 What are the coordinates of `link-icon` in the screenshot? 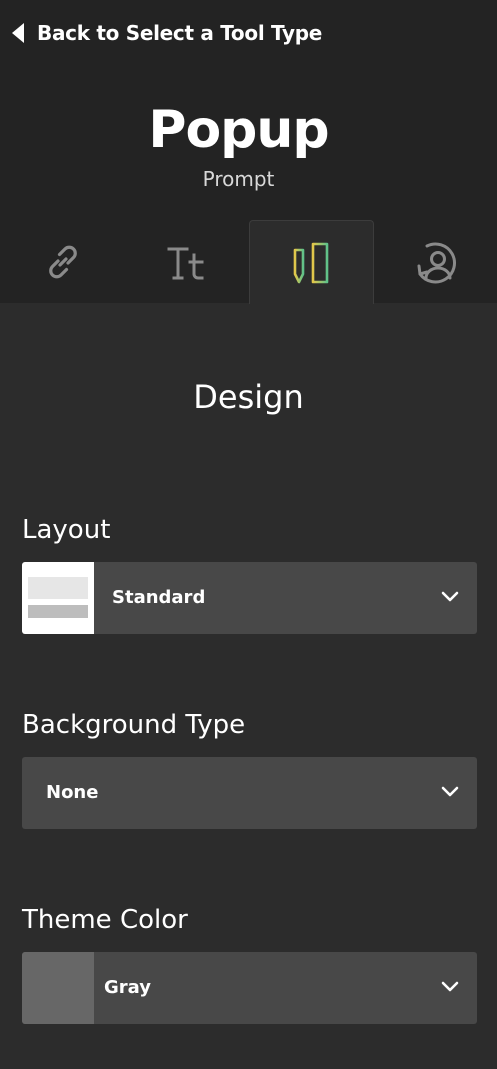 It's located at (62, 262).